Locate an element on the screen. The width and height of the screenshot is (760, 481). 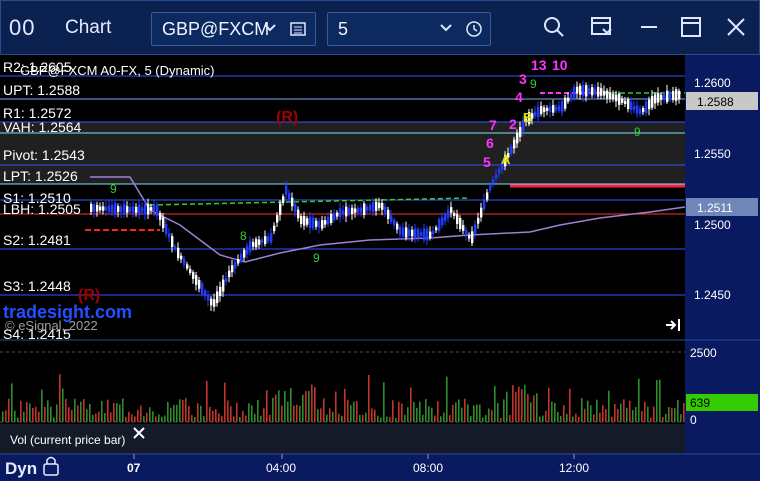
clock-icon is located at coordinates (474, 31).